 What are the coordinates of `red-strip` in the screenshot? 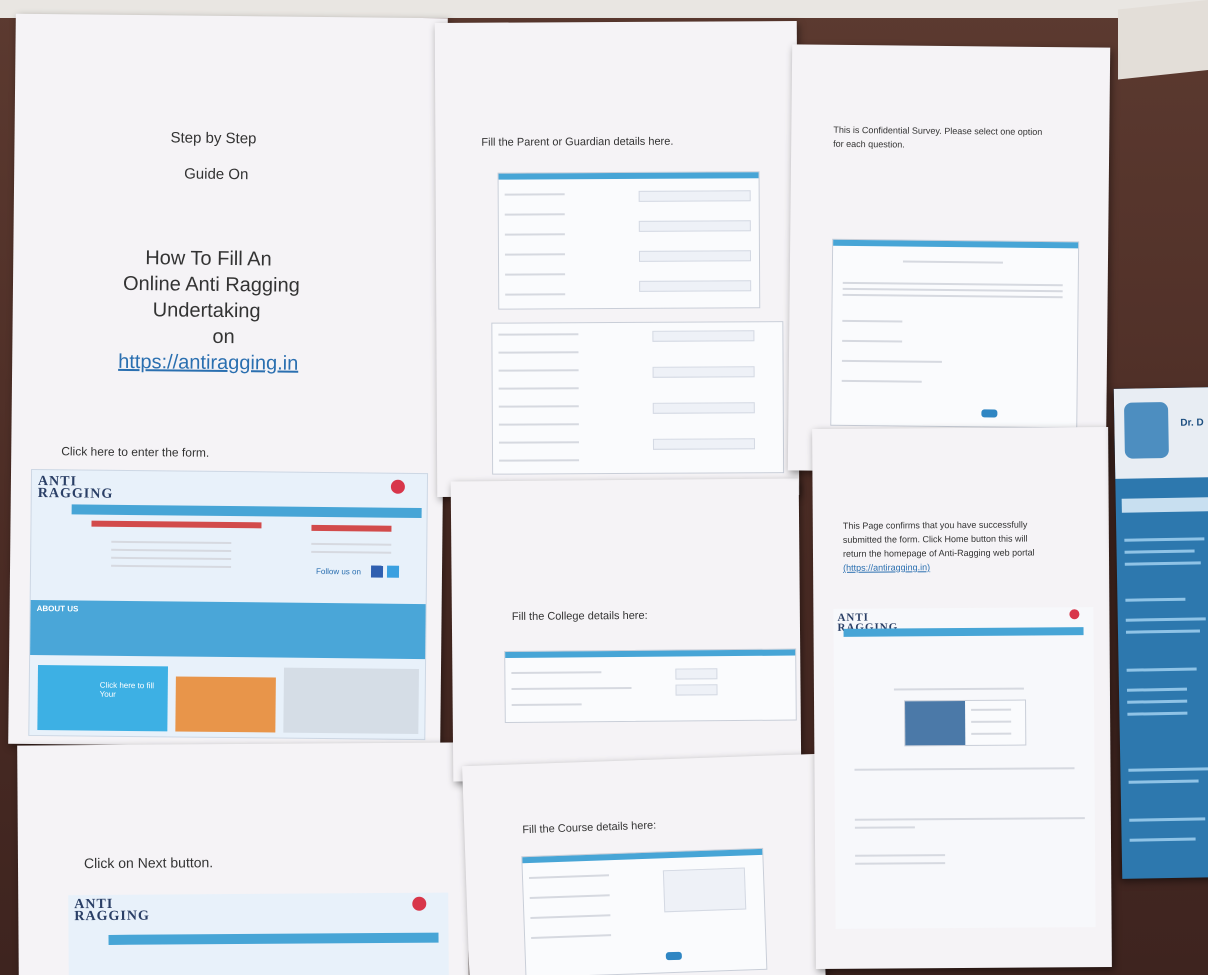 It's located at (176, 524).